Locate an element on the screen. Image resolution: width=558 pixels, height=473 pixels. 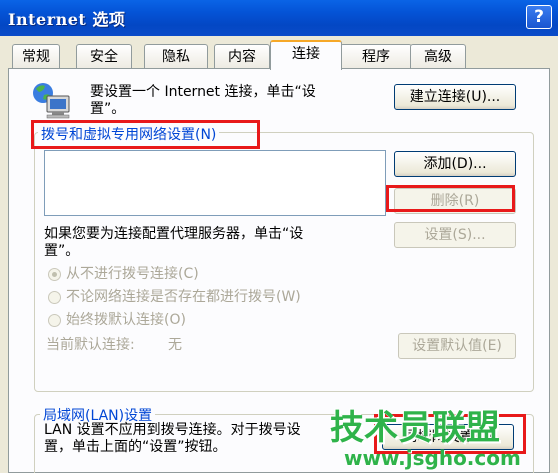
help-button: ? is located at coordinates (539, 17).